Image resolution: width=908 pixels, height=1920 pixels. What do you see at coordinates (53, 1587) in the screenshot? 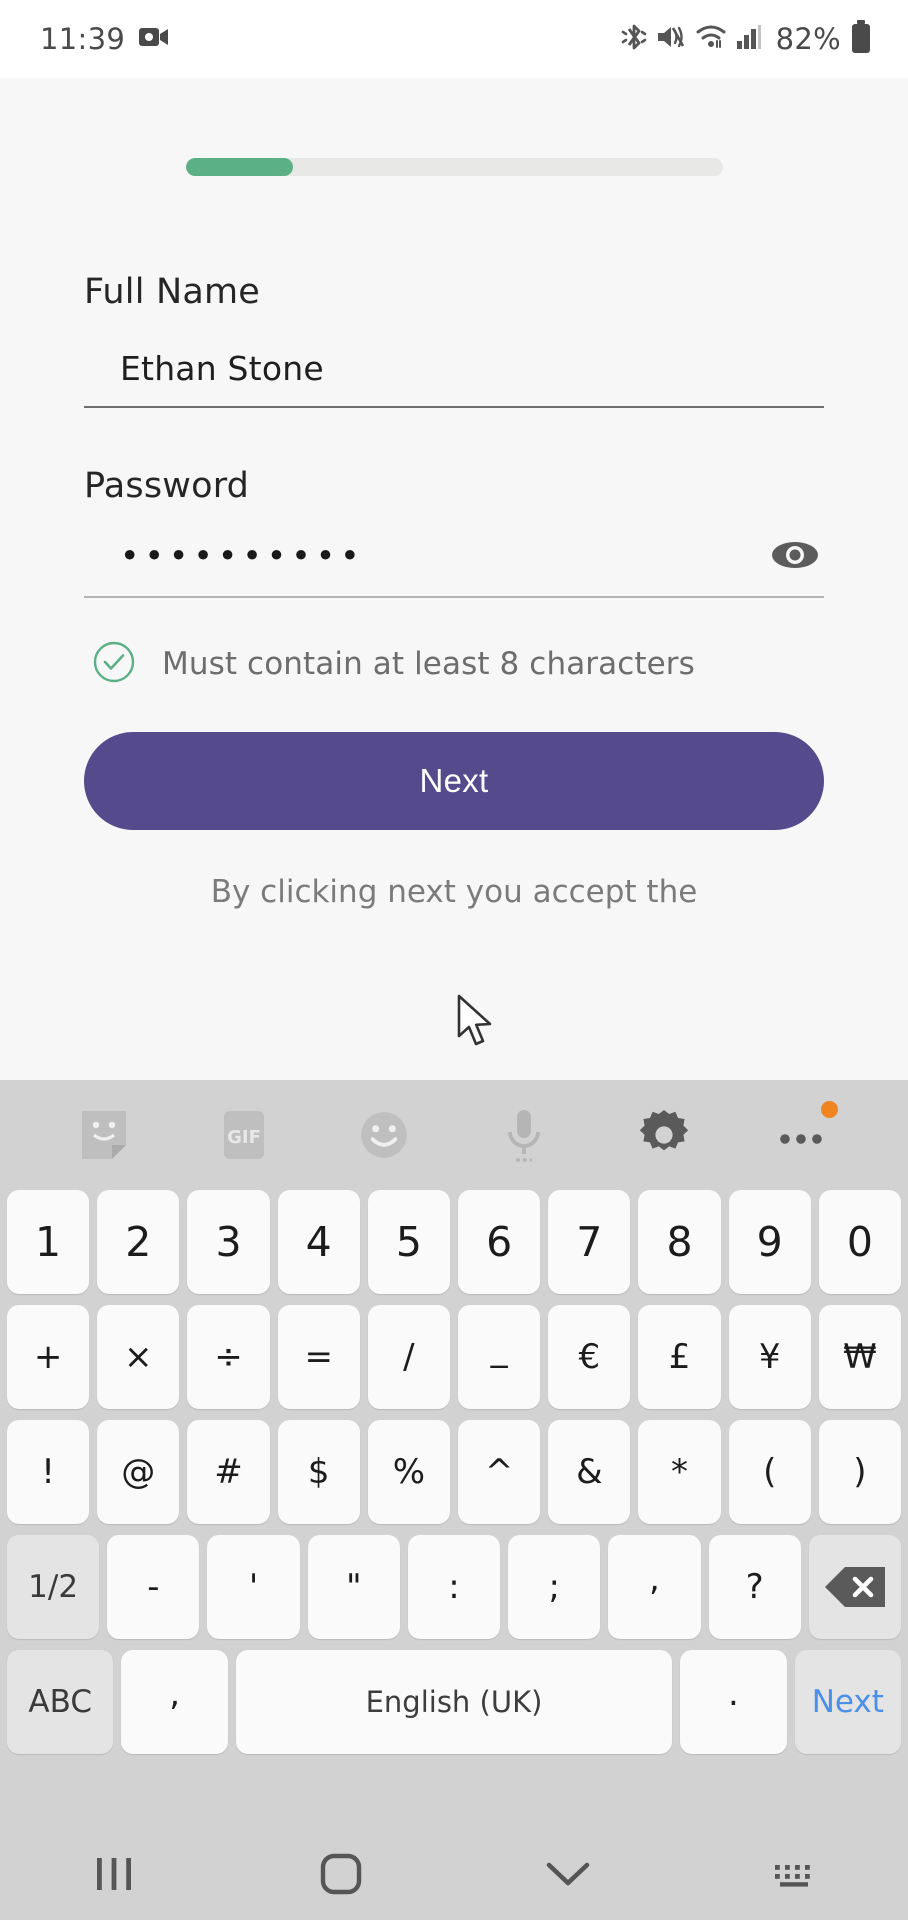
I see `keyboard-key-1-2: 1/2` at bounding box center [53, 1587].